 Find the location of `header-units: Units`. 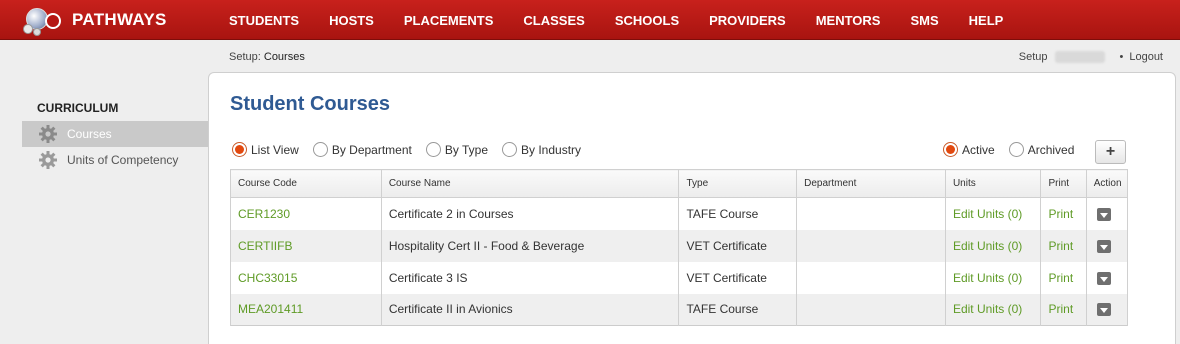

header-units: Units is located at coordinates (993, 183).